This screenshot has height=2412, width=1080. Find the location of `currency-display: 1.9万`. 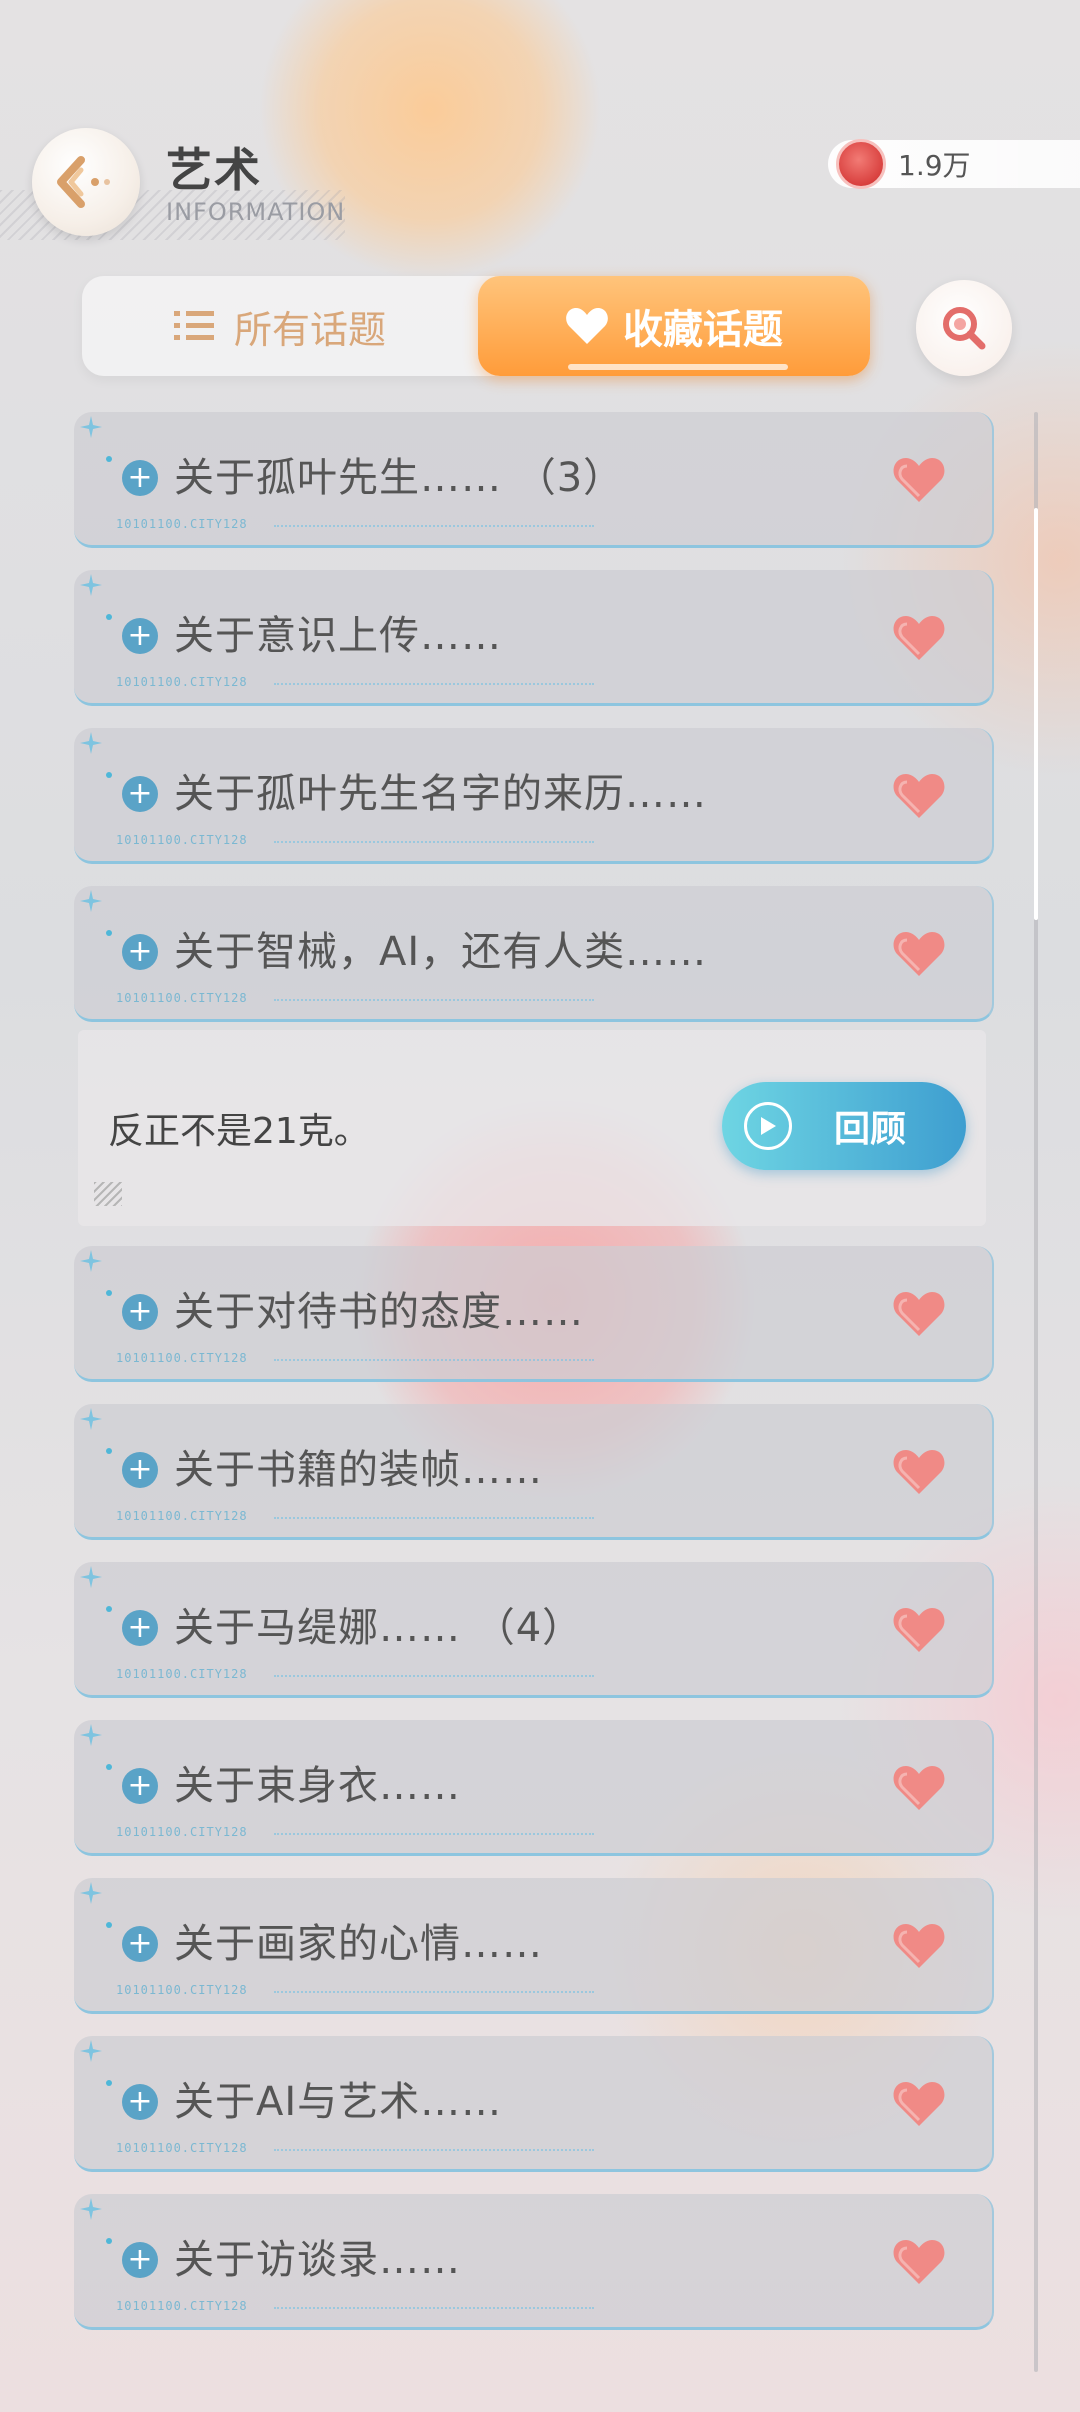

currency-display: 1.9万 is located at coordinates (954, 164).